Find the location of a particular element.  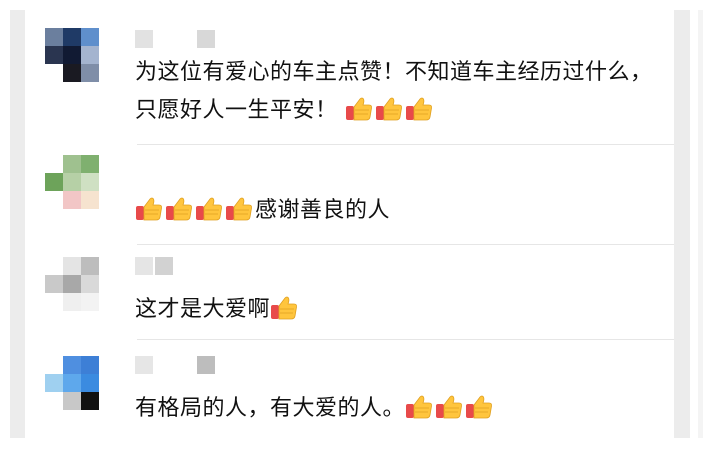

scrollbar-track is located at coordinates (700, 224).